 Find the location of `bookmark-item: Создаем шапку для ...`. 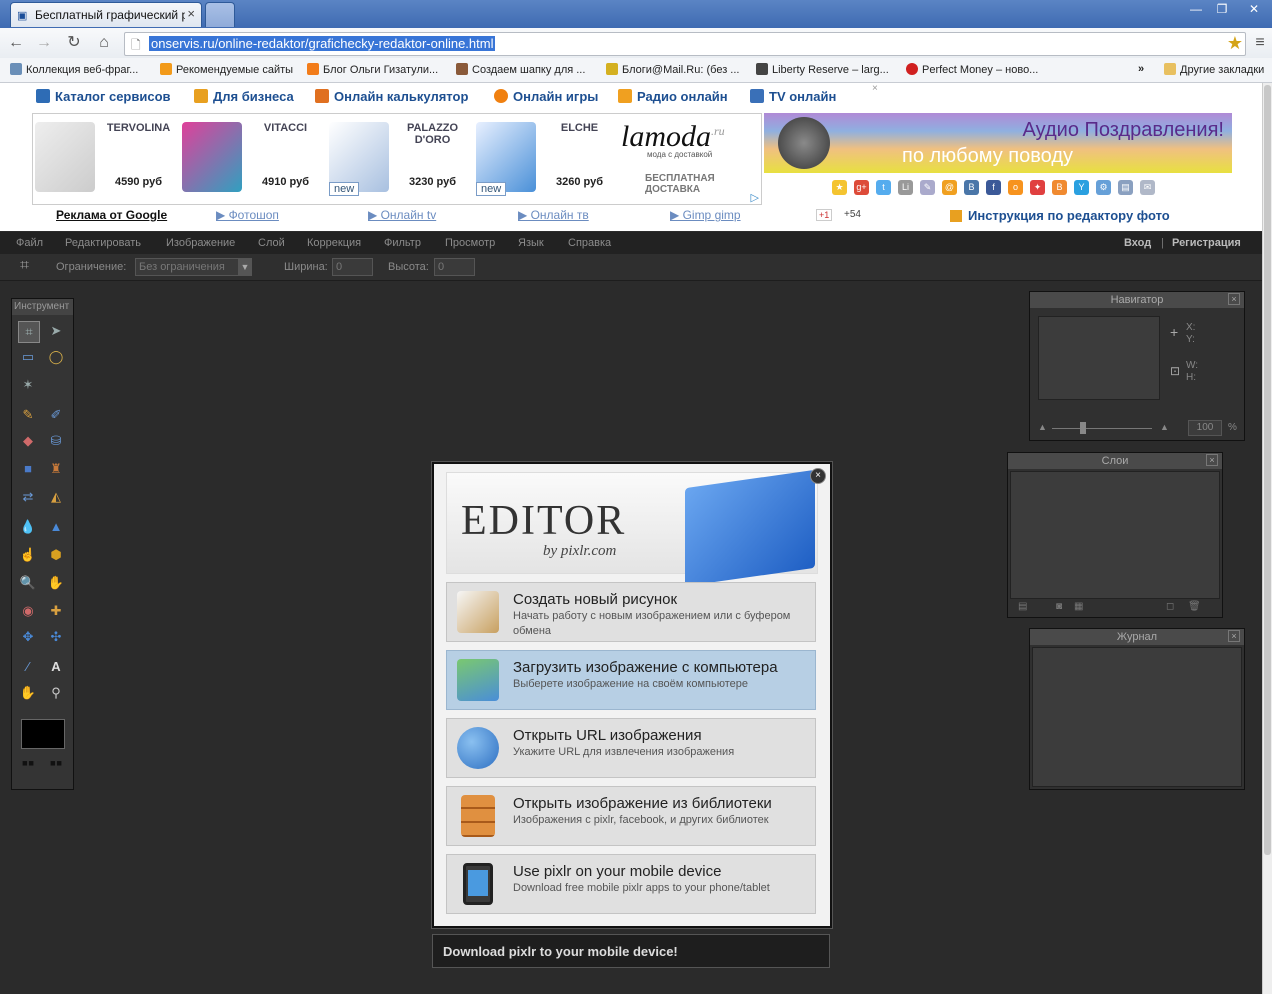

bookmark-item: Создаем шапку для ... is located at coordinates (520, 69).